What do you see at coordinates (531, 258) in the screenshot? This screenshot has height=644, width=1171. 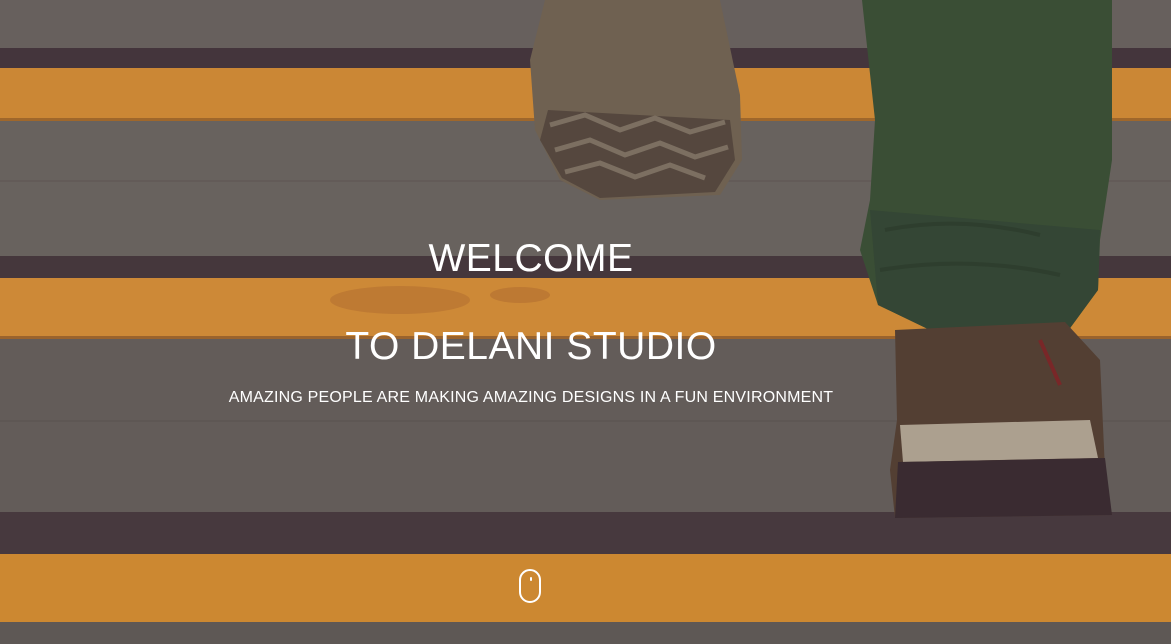 I see `hero-title-line-1: WELCOME` at bounding box center [531, 258].